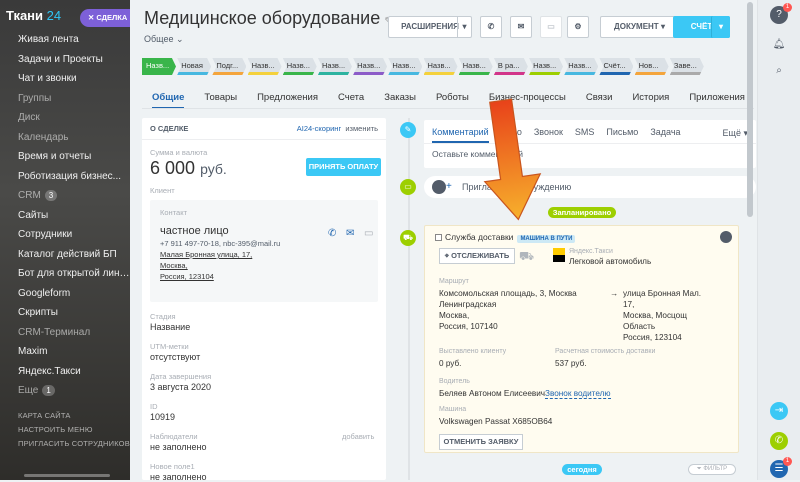 This screenshot has width=800, height=482. I want to click on sidebar-item: Время и отчеты, so click(65, 157).